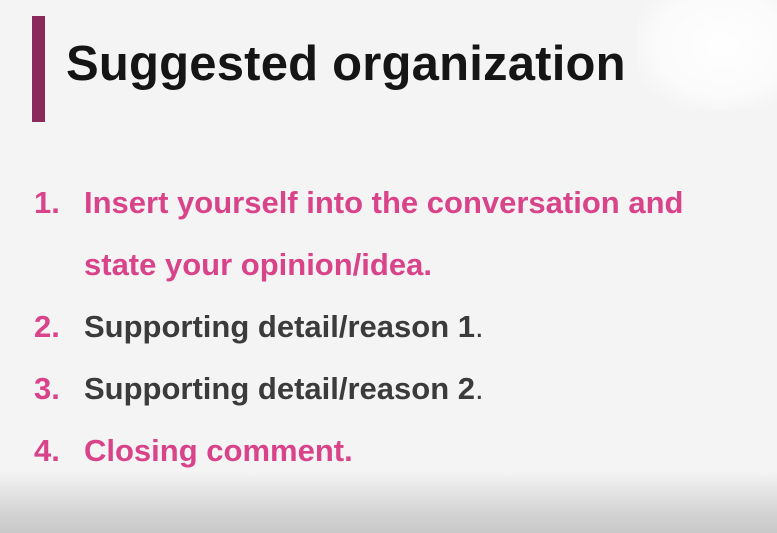 This screenshot has width=777, height=533. What do you see at coordinates (279, 388) in the screenshot?
I see `list-text-line: Supporting detail/reason 2` at bounding box center [279, 388].